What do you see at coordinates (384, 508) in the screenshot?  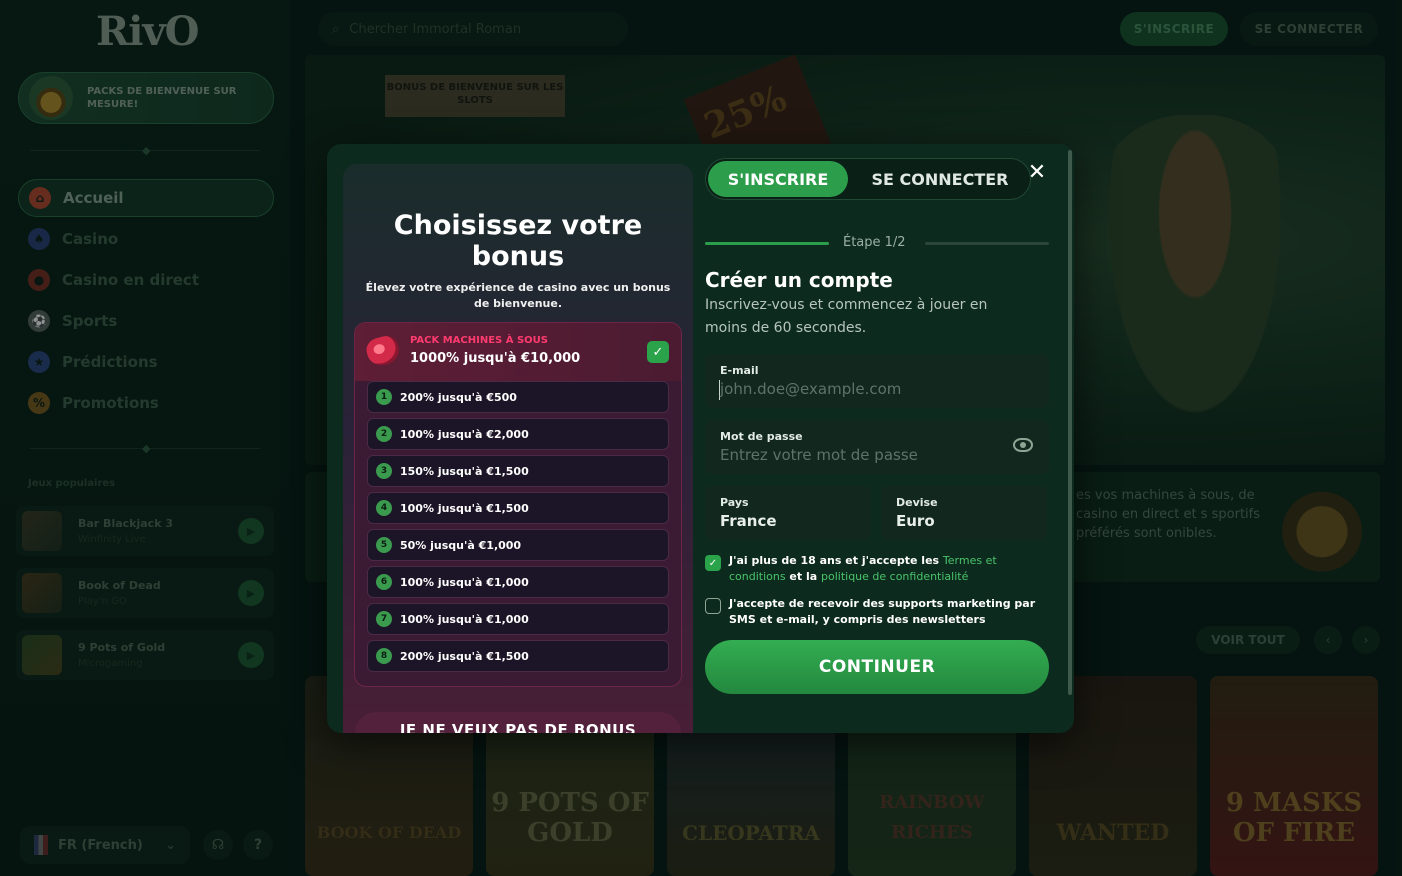 I see `step-number: 4` at bounding box center [384, 508].